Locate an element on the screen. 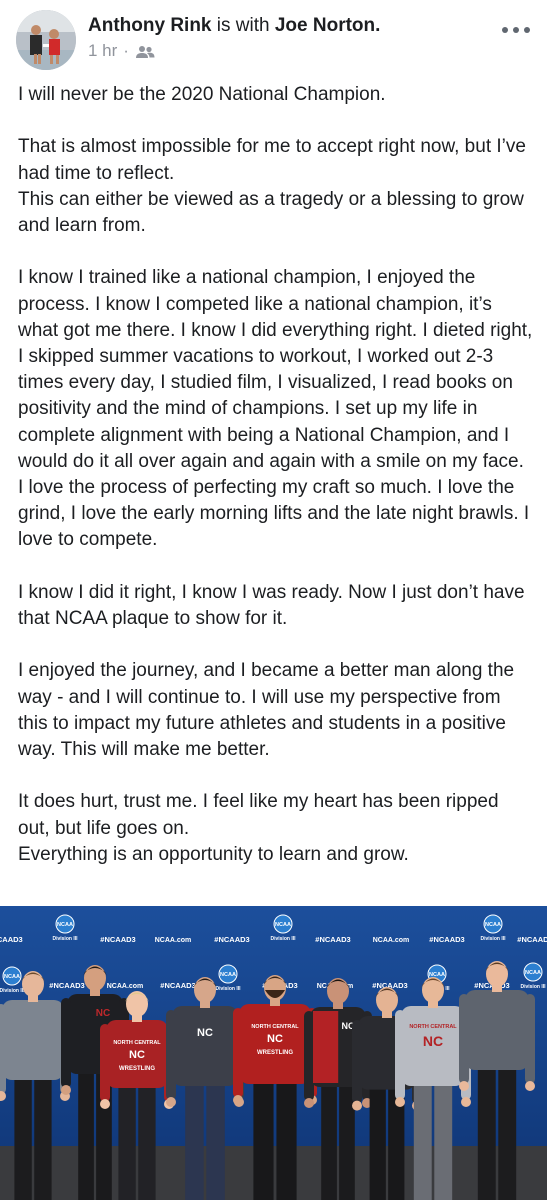 Image resolution: width=547 pixels, height=1200 pixels. tagged-person: Joe Norton. is located at coordinates (328, 25).